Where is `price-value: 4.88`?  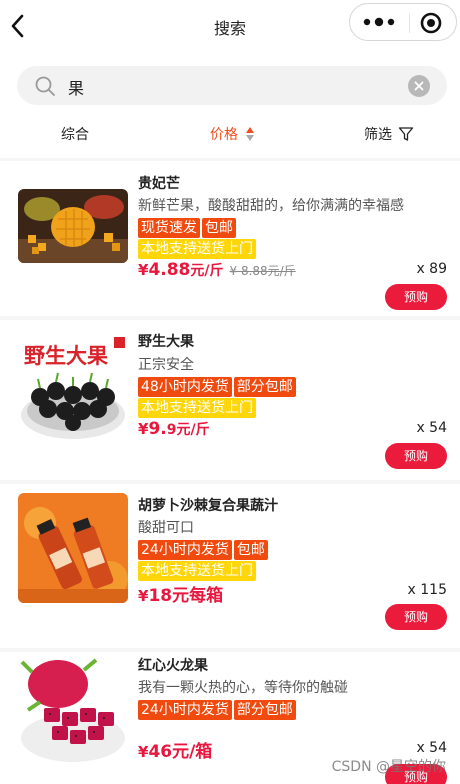 price-value: 4.88 is located at coordinates (169, 270).